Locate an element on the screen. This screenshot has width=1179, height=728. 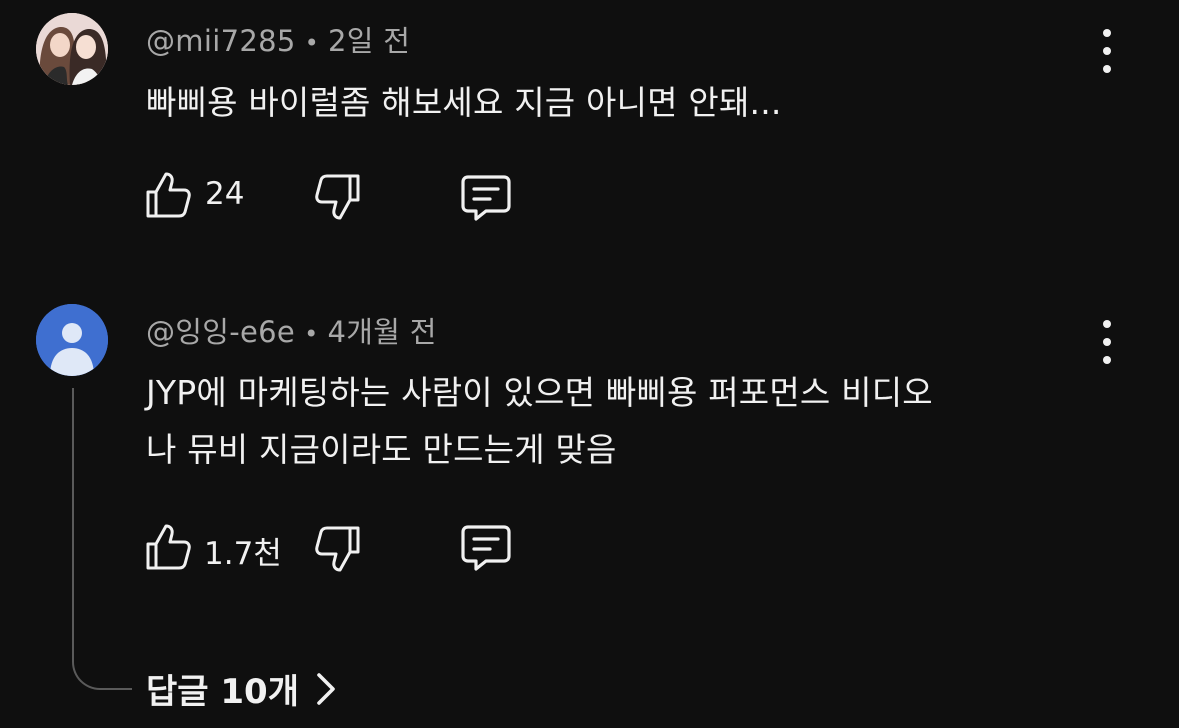
comment-meta: @잉잉-e6e • 4개월 전 is located at coordinates (291, 330).